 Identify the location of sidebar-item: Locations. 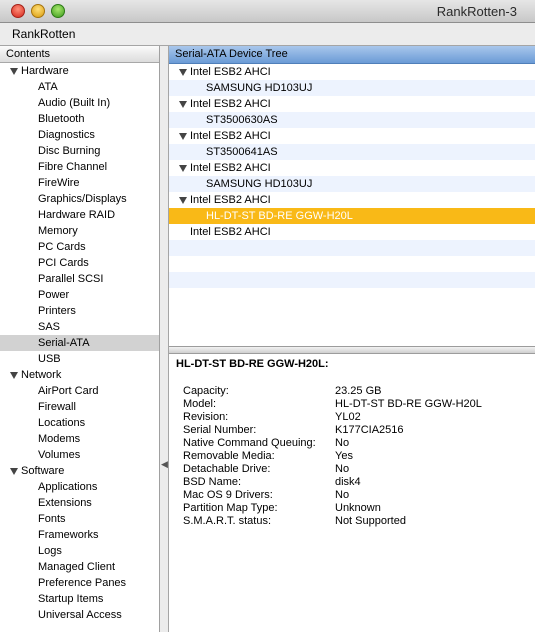
(79, 423).